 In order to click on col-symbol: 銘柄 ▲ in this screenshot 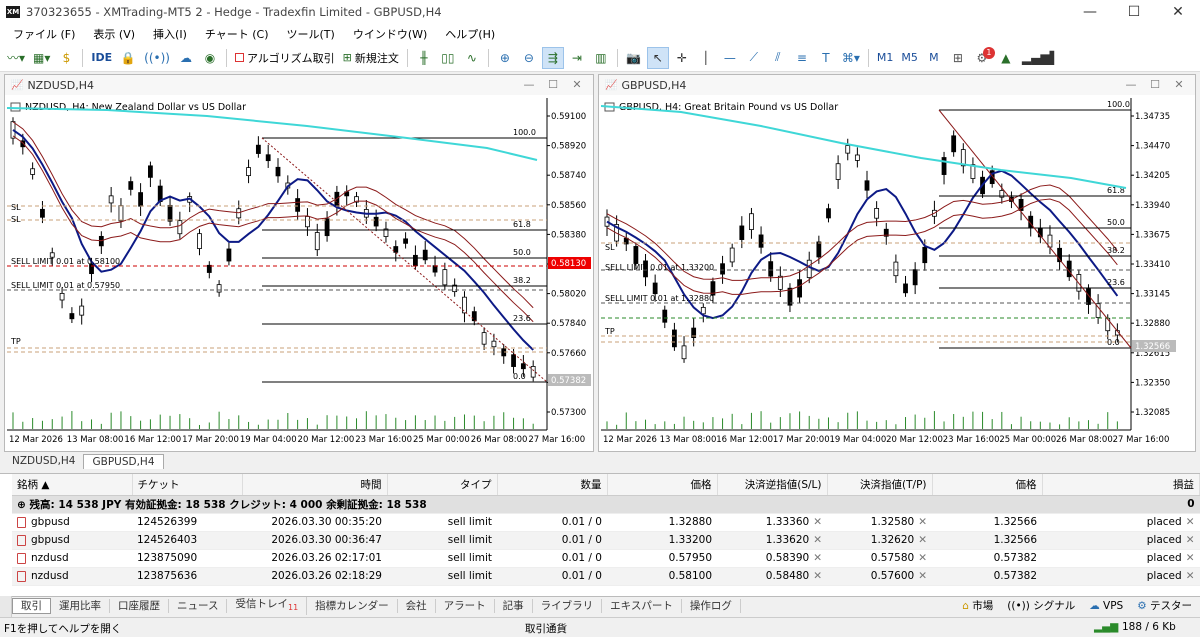, I will do `click(72, 485)`.